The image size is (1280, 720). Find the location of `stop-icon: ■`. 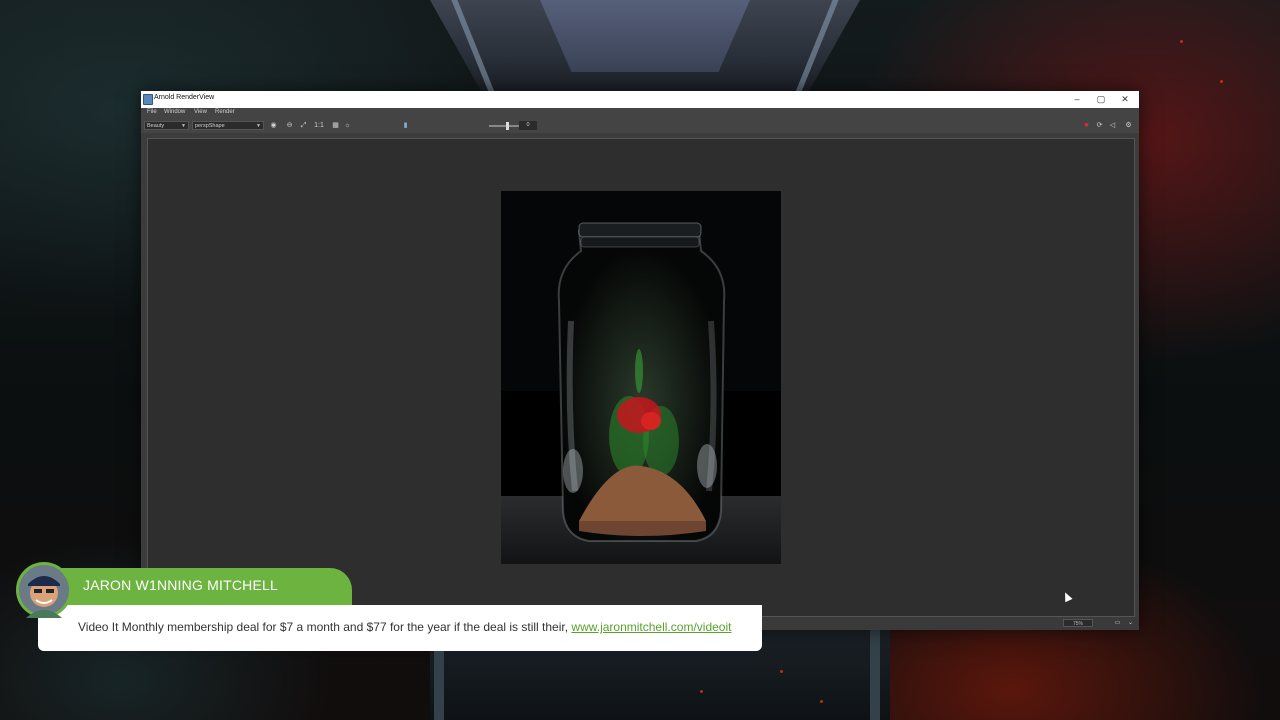

stop-icon: ■ is located at coordinates (1086, 125).